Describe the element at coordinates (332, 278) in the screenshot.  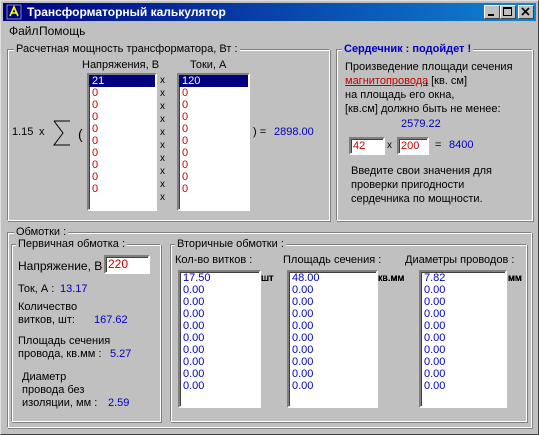
I see `list-item: 48.00` at that location.